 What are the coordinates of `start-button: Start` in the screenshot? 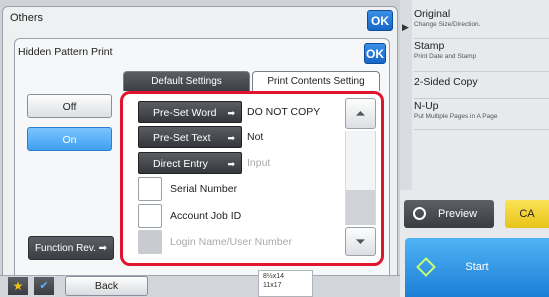 It's located at (477, 267).